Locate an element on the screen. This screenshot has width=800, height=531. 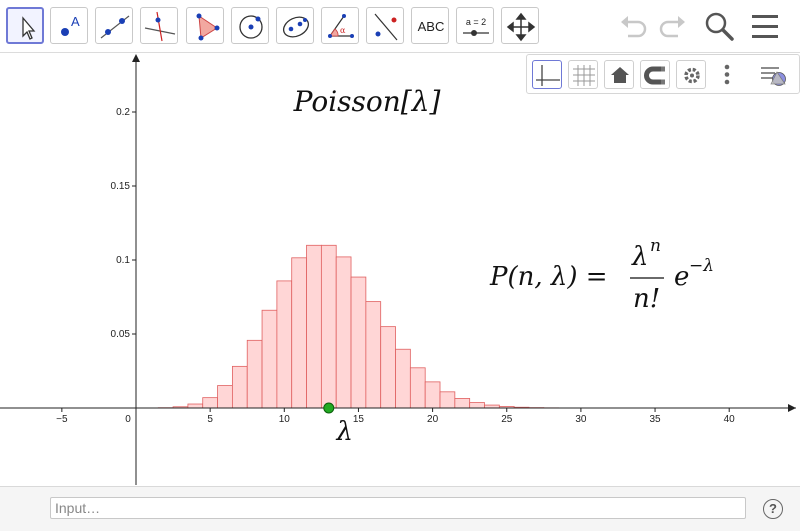
circle-with-center-icon is located at coordinates (251, 26).